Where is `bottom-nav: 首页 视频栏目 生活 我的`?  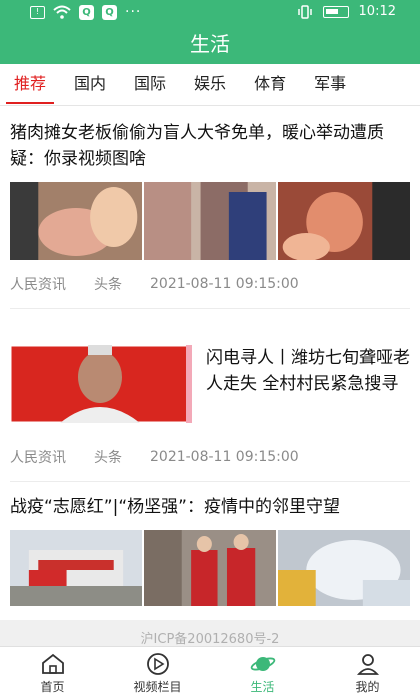
bottom-nav: 首页 视频栏目 生活 我的 is located at coordinates (210, 673).